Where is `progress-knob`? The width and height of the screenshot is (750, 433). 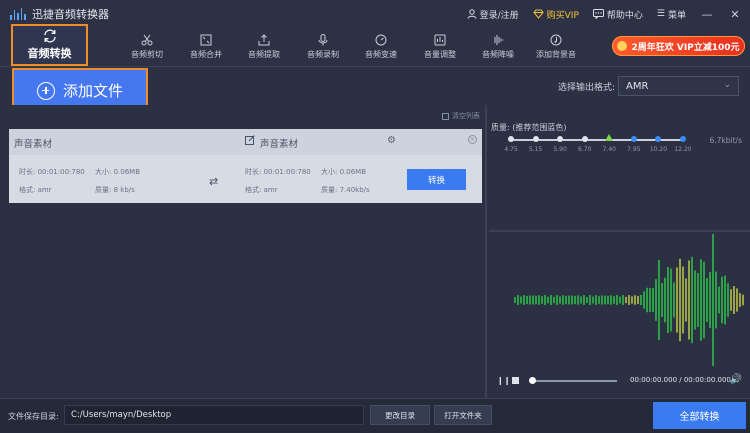
progress-knob is located at coordinates (532, 380).